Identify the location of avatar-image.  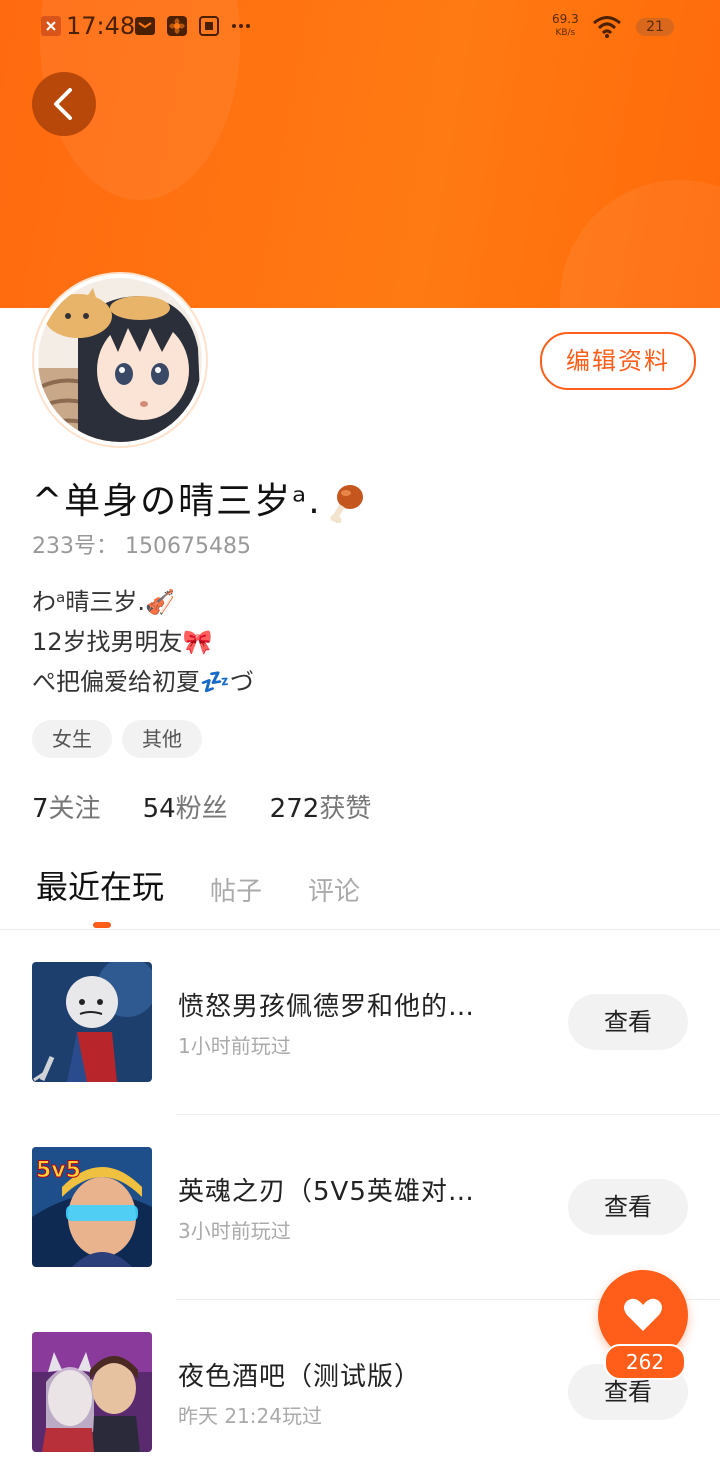
(120, 360).